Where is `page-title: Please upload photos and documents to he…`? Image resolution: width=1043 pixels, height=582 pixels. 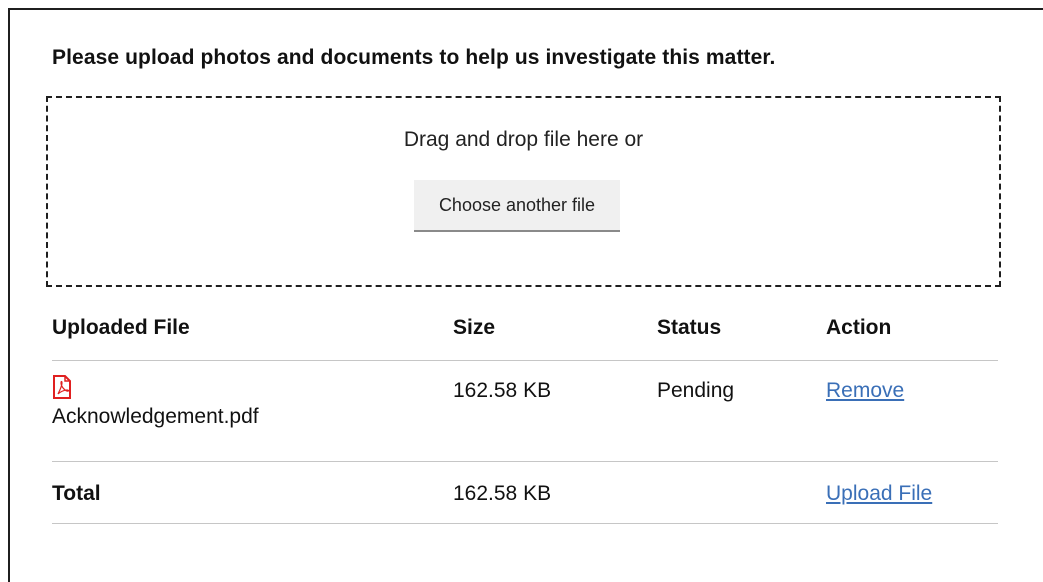
page-title: Please upload photos and documents to he… is located at coordinates (414, 57).